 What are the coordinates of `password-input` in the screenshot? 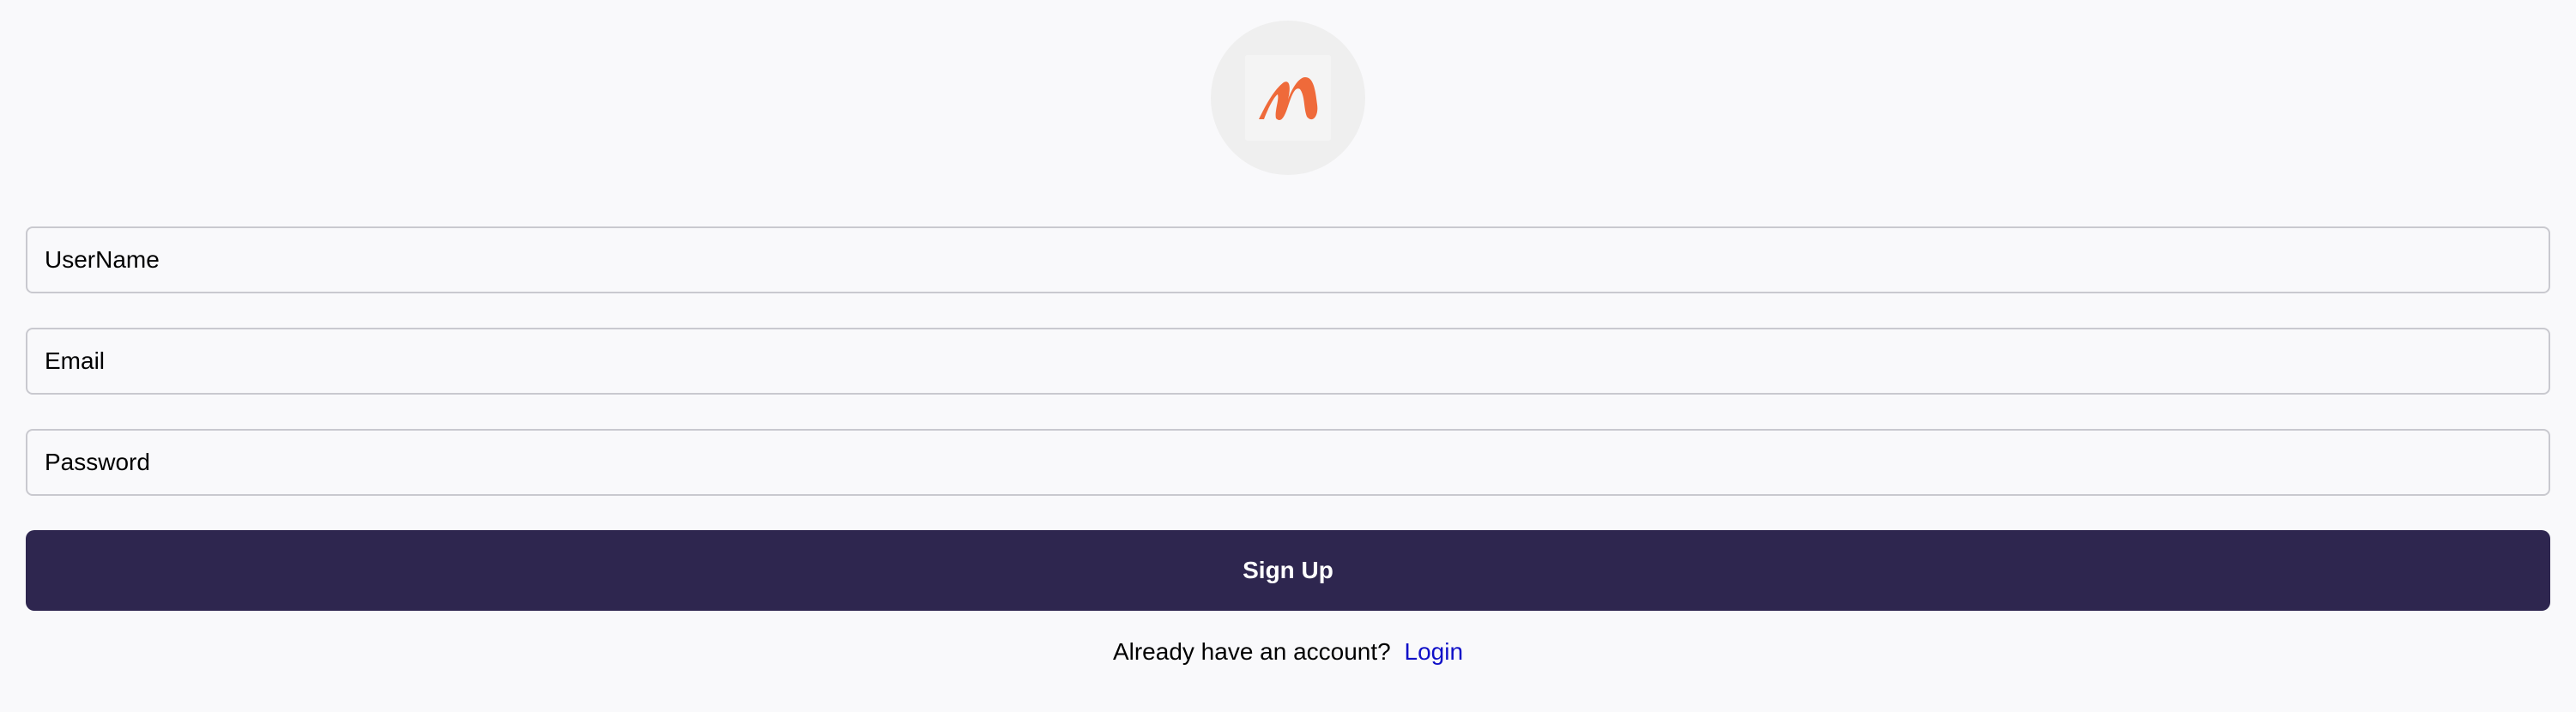 It's located at (1288, 463).